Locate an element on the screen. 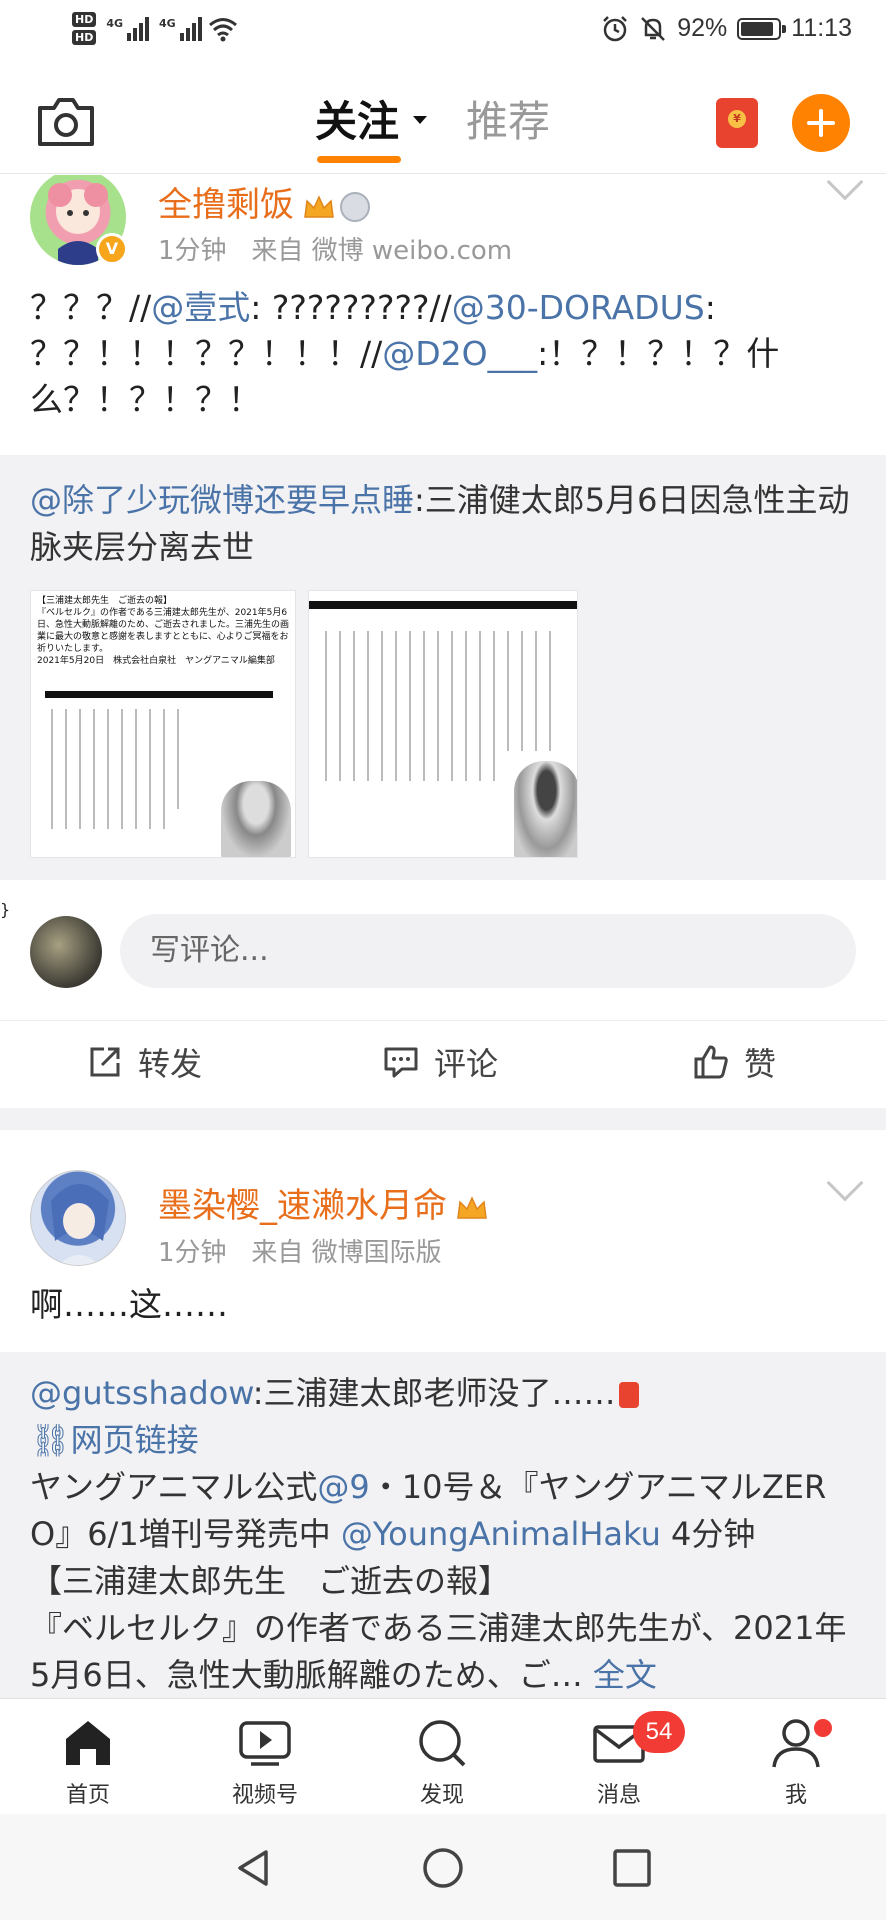  clock: 11:13 is located at coordinates (821, 28).